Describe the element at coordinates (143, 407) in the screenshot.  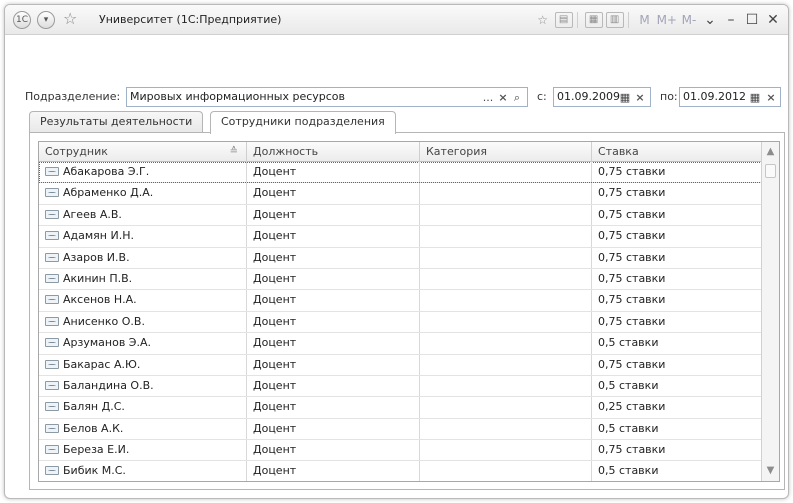
I see `cell-employee: Балян Д.С.` at that location.